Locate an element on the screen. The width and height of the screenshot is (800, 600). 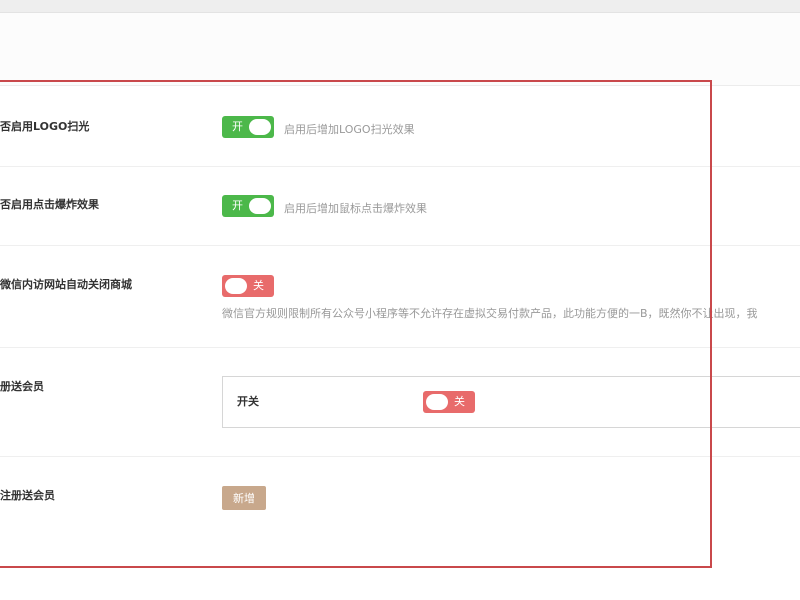
follow-gift-label: 注册送会员 is located at coordinates (27, 495).